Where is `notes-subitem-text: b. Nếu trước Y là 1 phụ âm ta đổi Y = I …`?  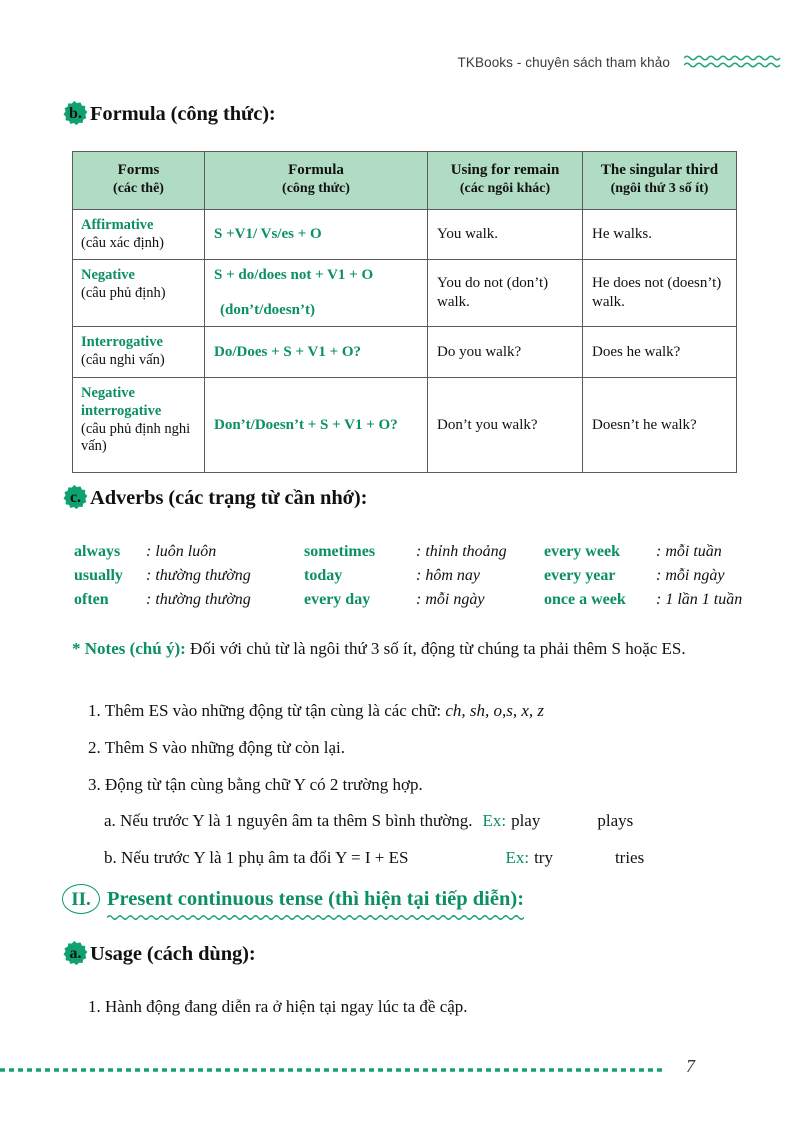 notes-subitem-text: b. Nếu trước Y là 1 phụ âm ta đổi Y = I … is located at coordinates (256, 857).